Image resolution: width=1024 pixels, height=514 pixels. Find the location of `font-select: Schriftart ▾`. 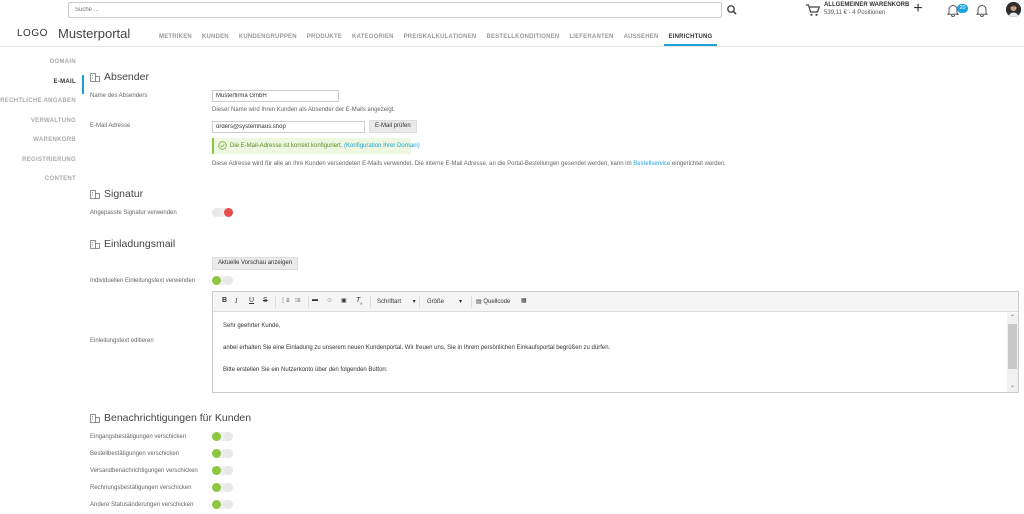

font-select: Schriftart ▾ is located at coordinates (396, 301).